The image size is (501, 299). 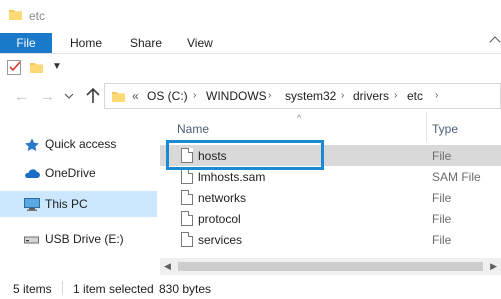 I want to click on selection-status: 1 item selected, so click(x=113, y=289).